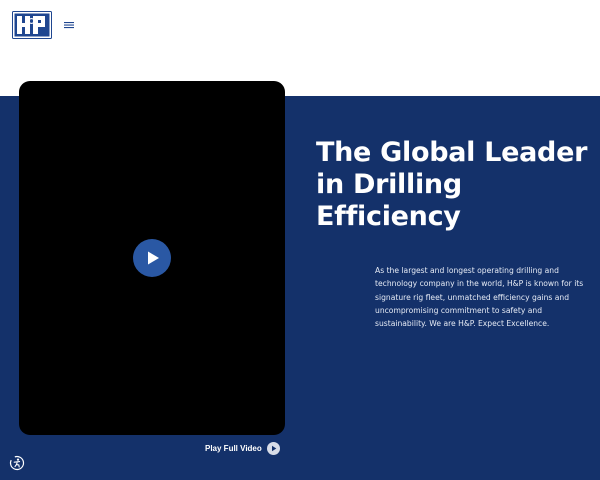  I want to click on hero-description-line: uncompromising commitment to safety and, so click(459, 310).